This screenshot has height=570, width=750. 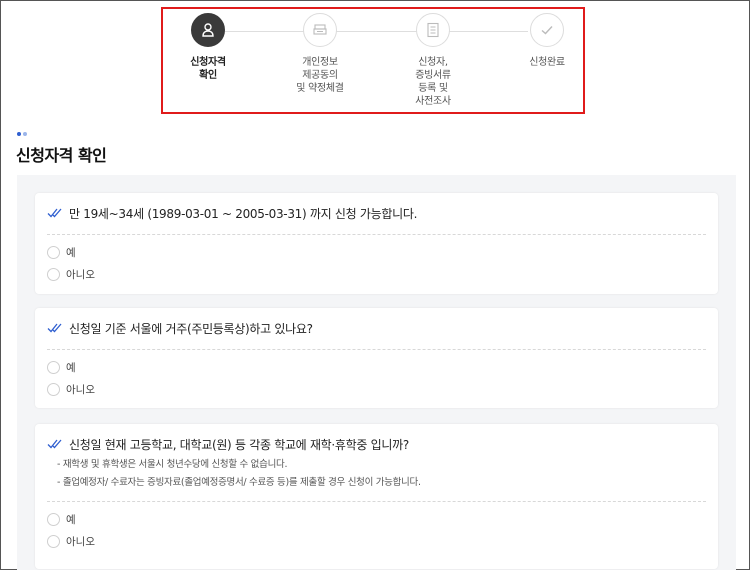 I want to click on step-complete: 신청완료, so click(x=547, y=41).